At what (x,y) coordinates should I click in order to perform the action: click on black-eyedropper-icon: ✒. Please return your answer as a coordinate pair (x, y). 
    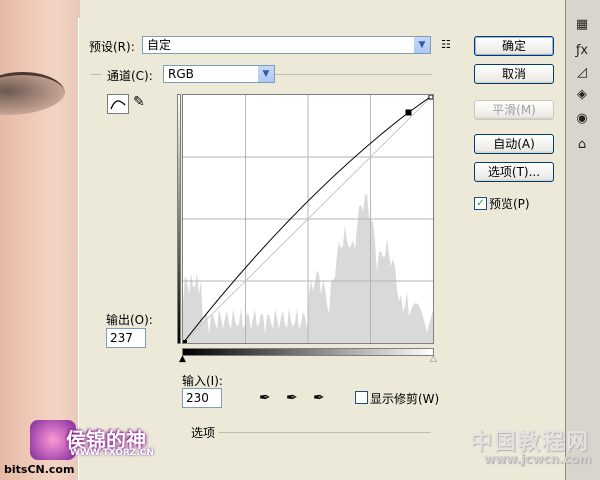
    Looking at the image, I should click on (265, 398).